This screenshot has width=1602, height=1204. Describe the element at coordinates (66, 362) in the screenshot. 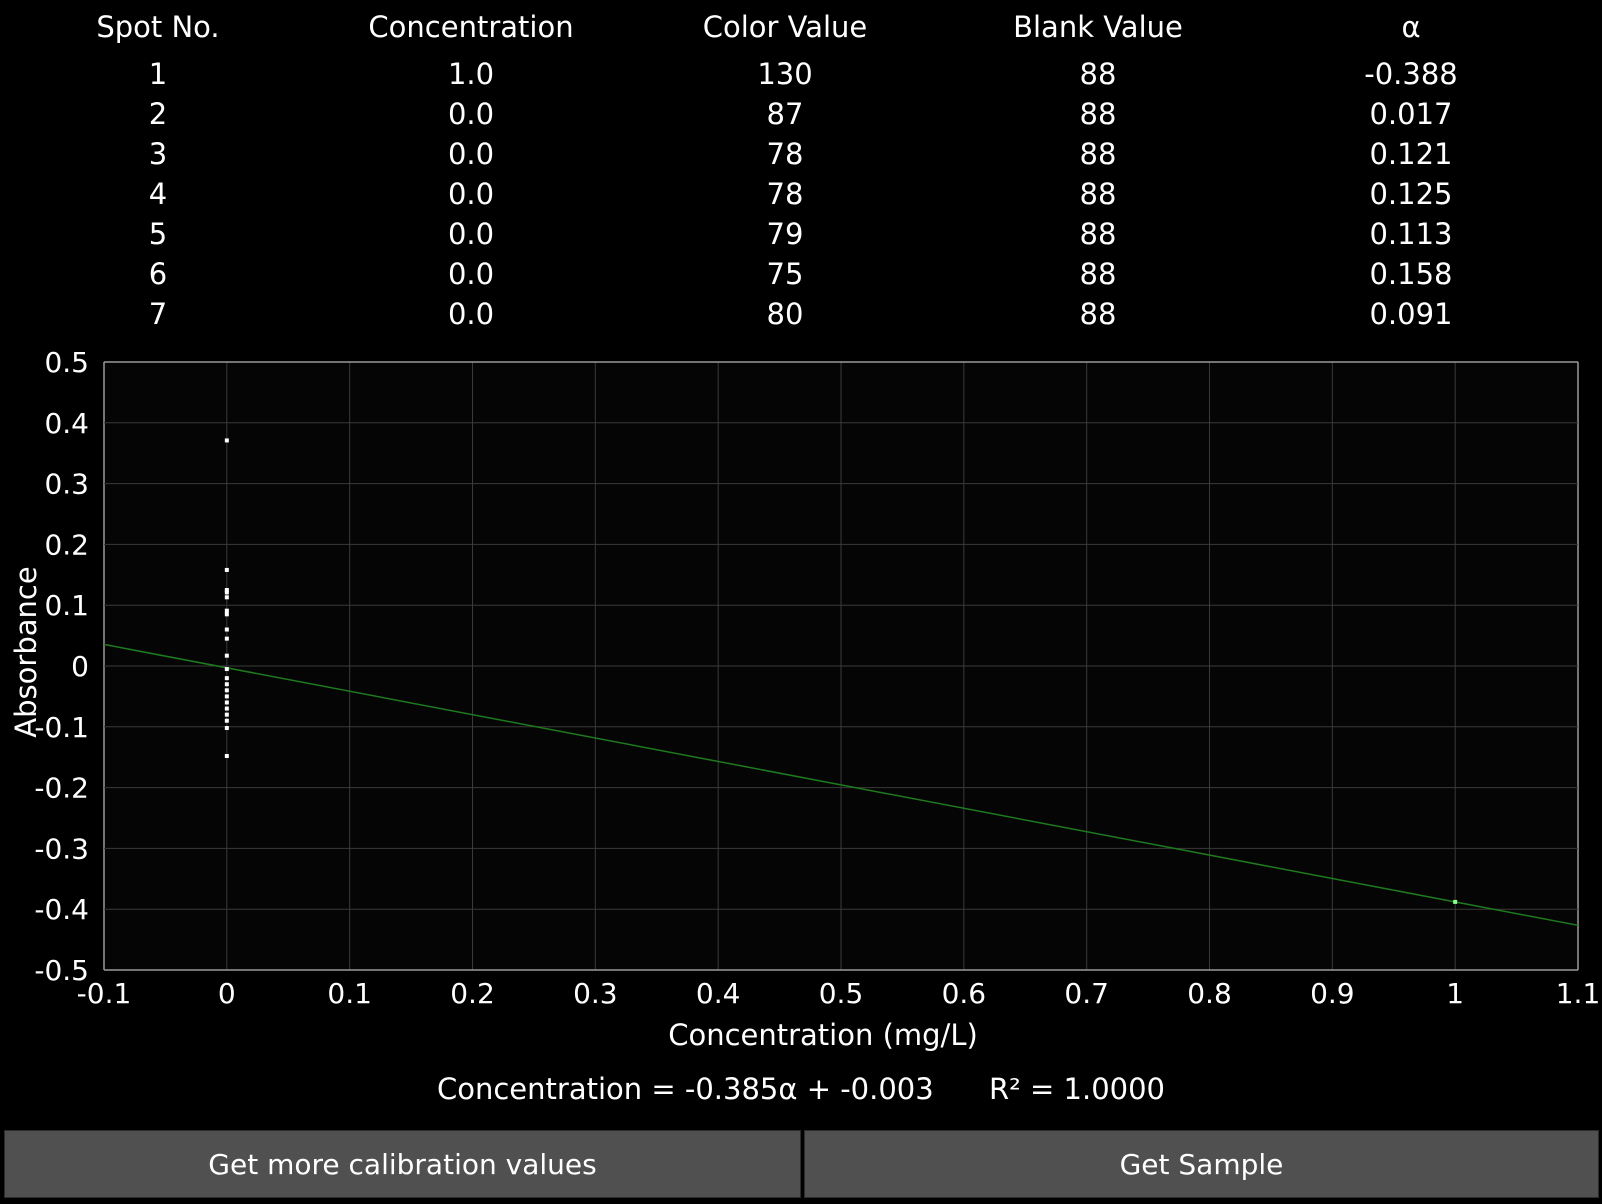

I see `y-tick-label: 0.5` at that location.